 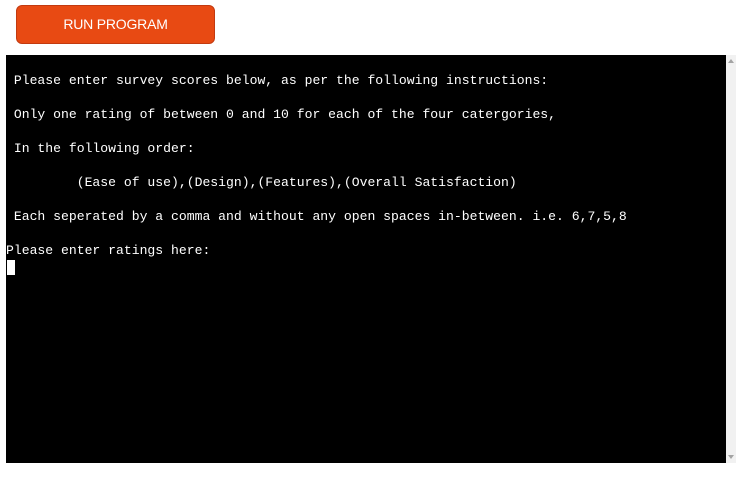 What do you see at coordinates (115, 24) in the screenshot?
I see `run-program-button: RUN PROGRAM` at bounding box center [115, 24].